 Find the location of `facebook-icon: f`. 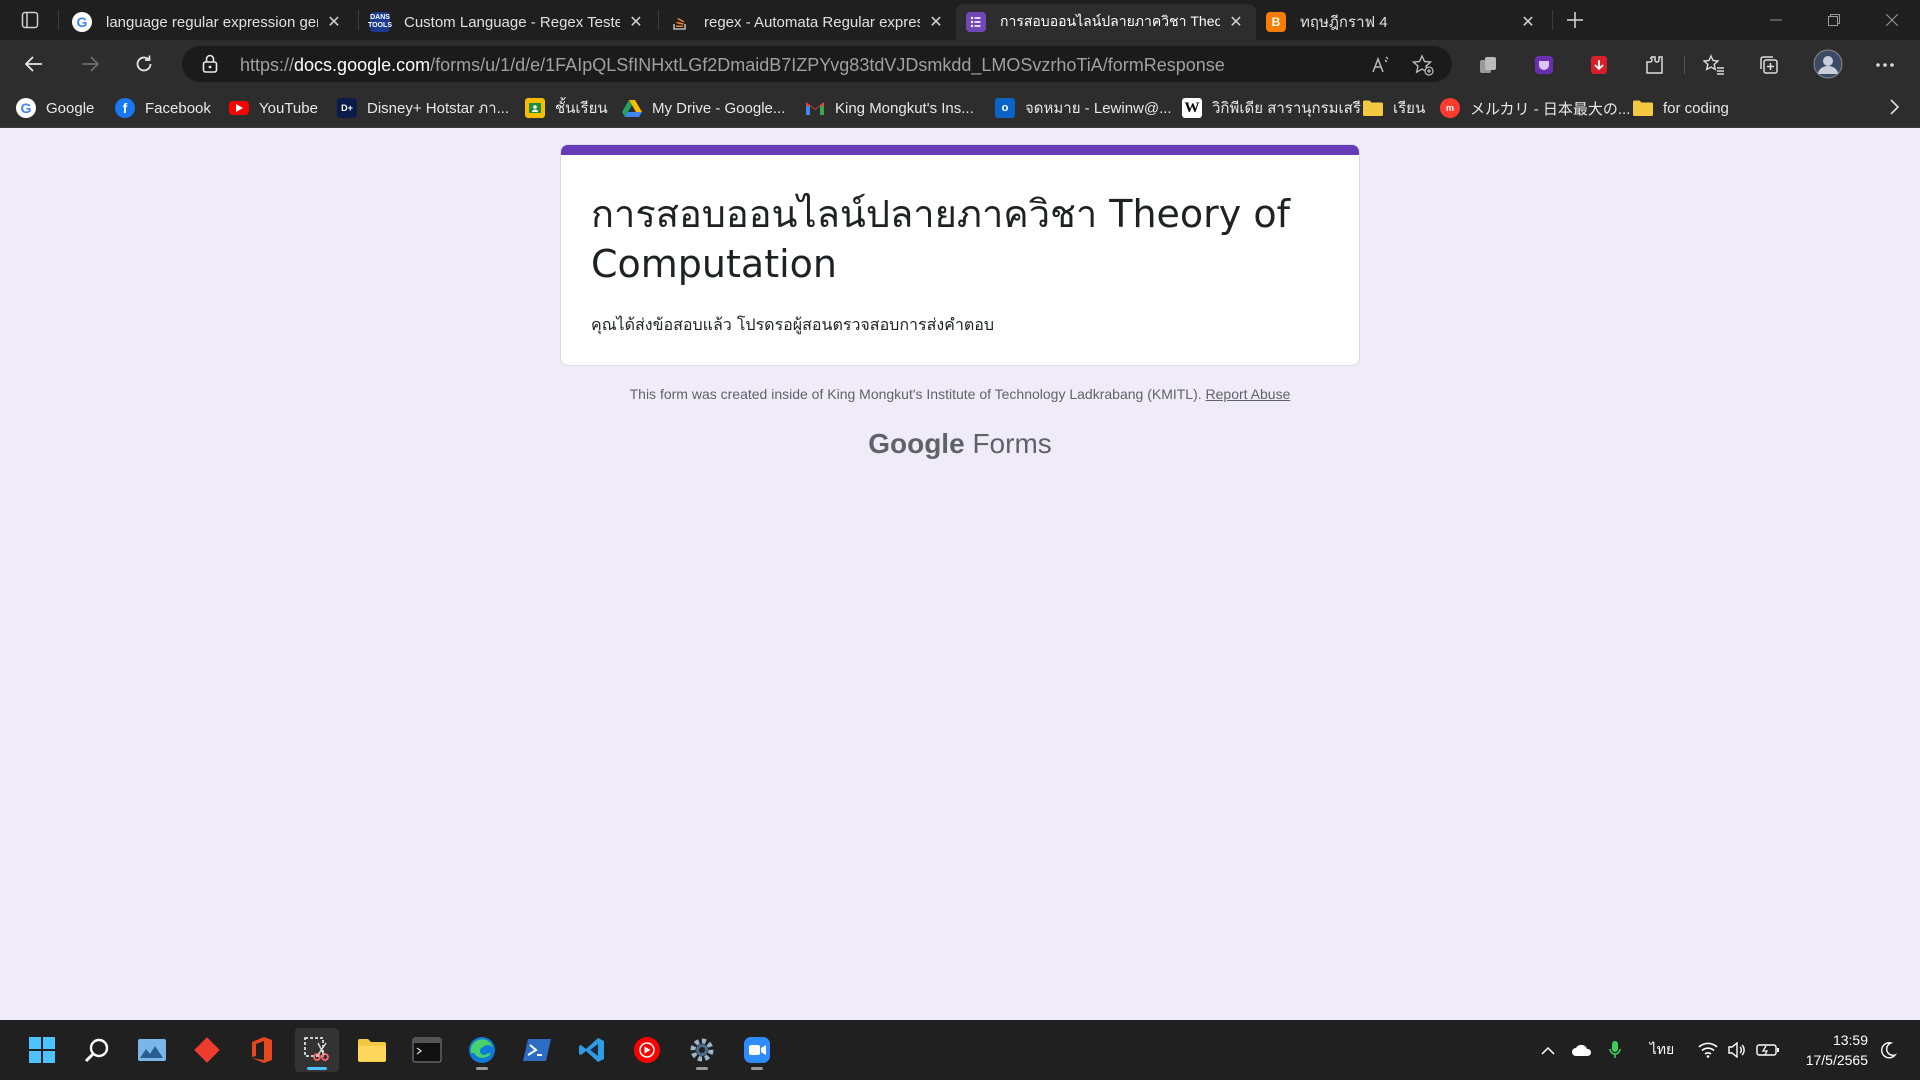

facebook-icon: f is located at coordinates (125, 108).